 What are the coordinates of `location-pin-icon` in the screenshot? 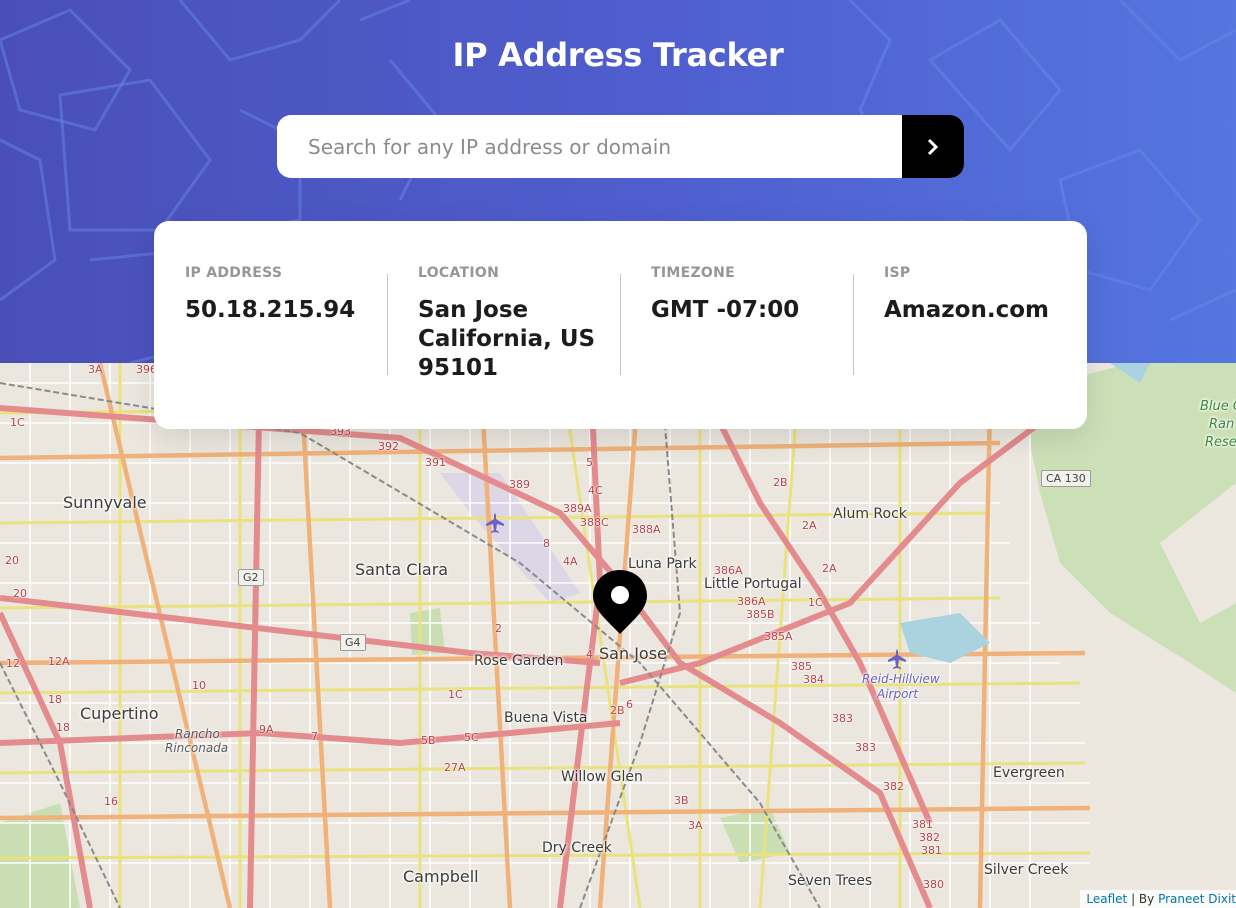 It's located at (620, 602).